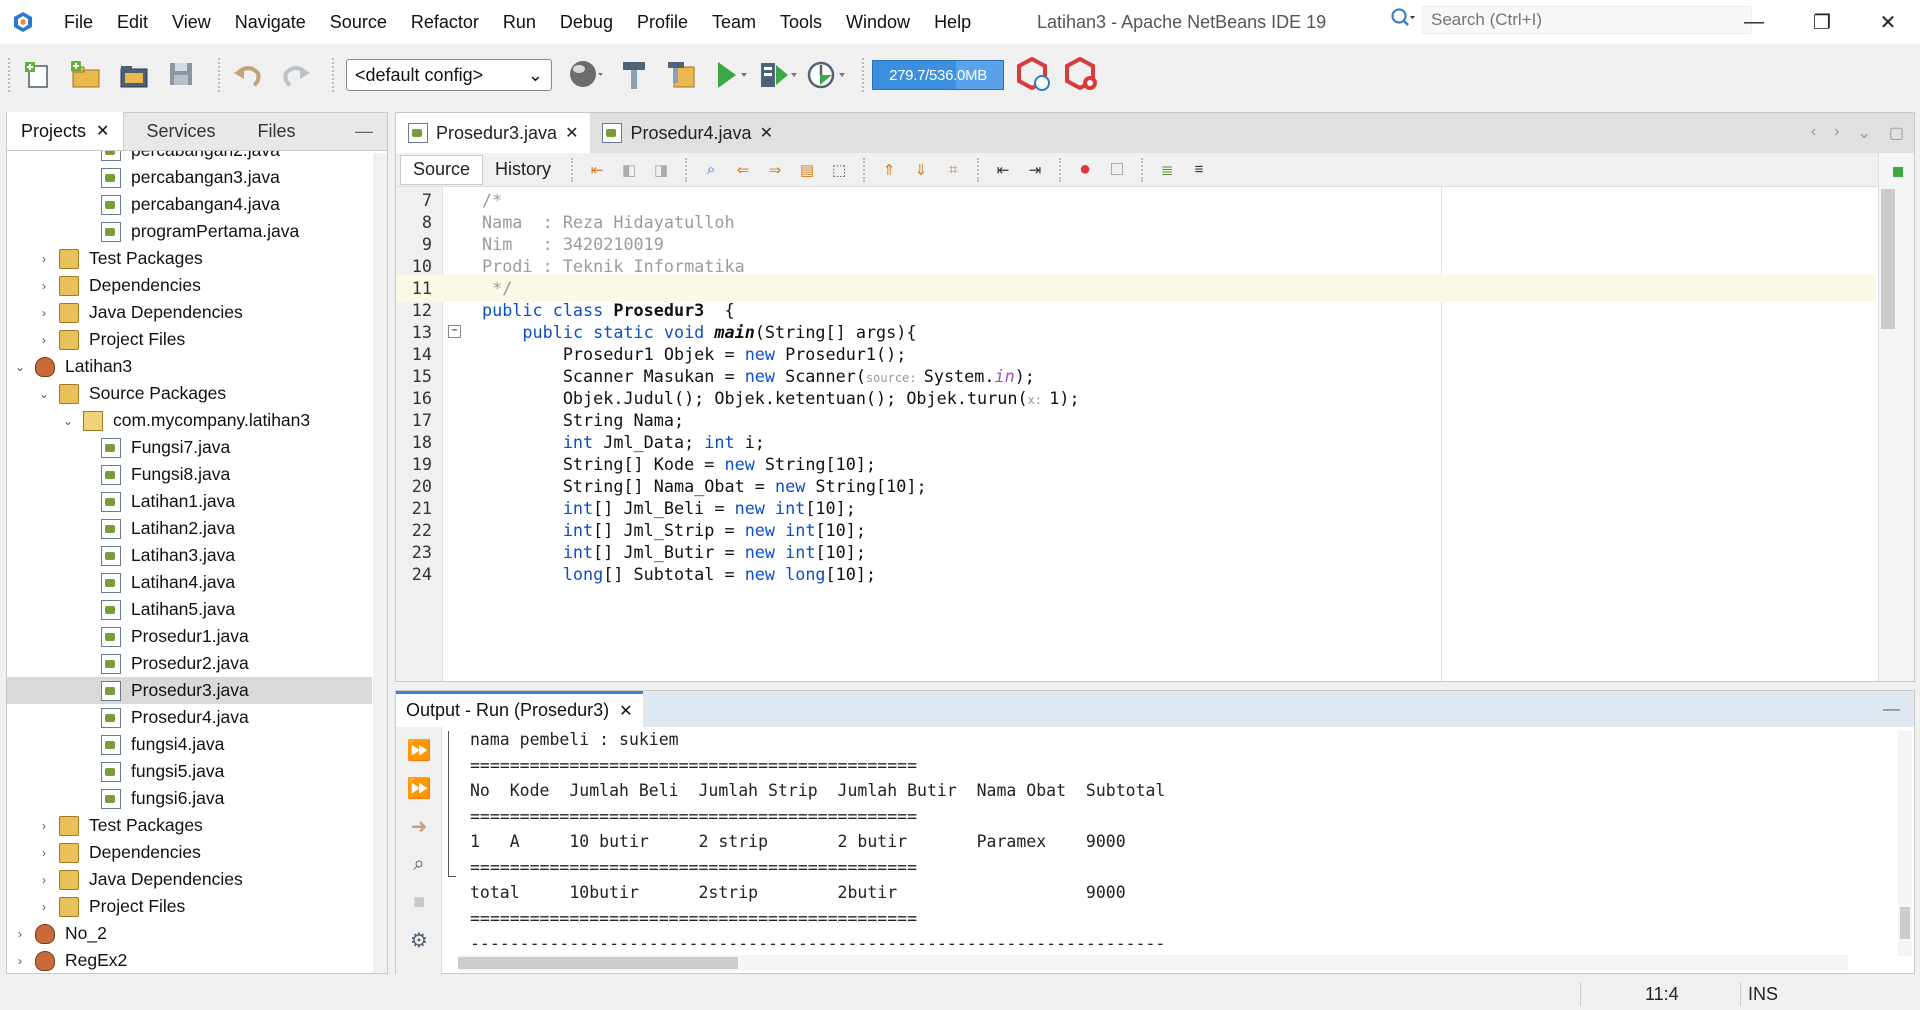 The image size is (1920, 1010). What do you see at coordinates (1034, 75) in the screenshot?
I see `gc-button` at bounding box center [1034, 75].